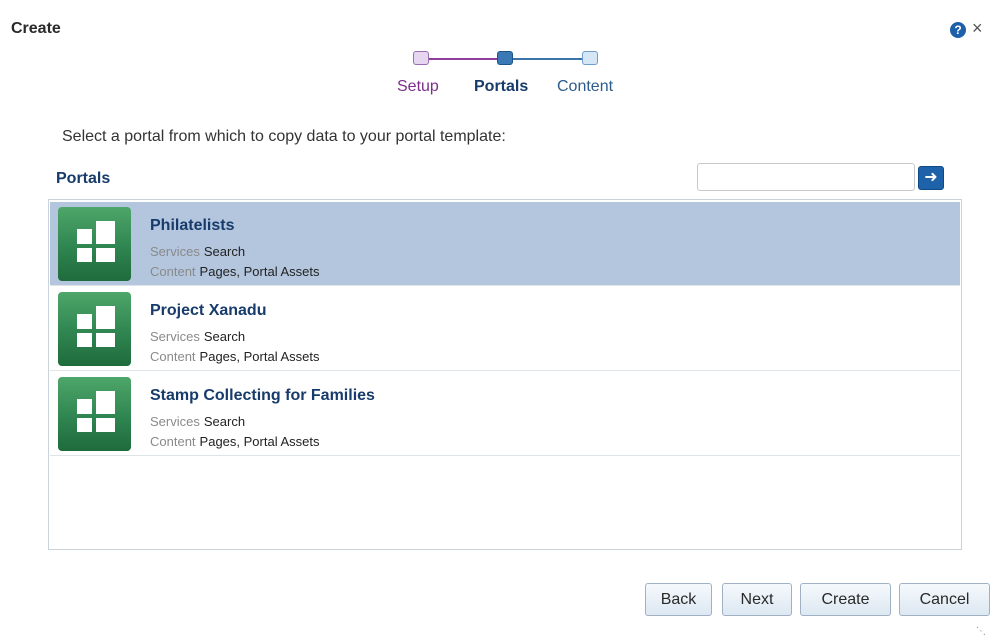 The height and width of the screenshot is (640, 990). Describe the element at coordinates (505, 58) in the screenshot. I see `train-stop-portals` at that location.